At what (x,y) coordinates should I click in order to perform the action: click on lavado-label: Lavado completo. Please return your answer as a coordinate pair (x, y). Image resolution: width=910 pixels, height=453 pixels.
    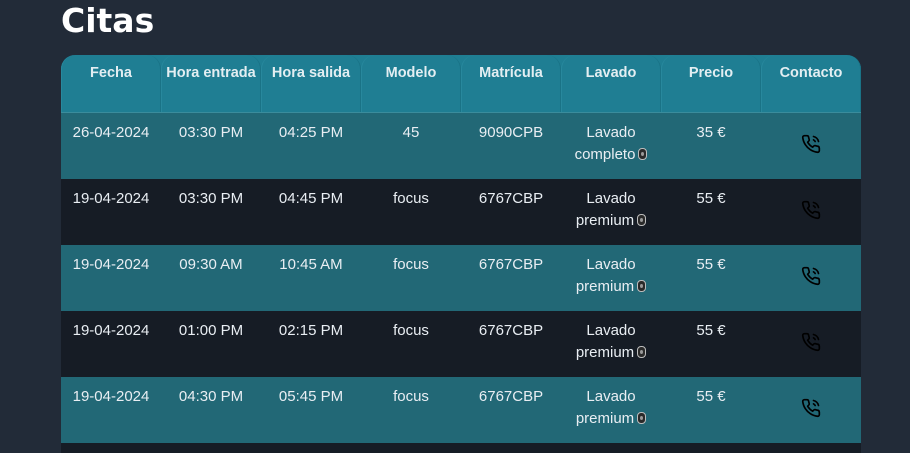
    Looking at the image, I should click on (605, 143).